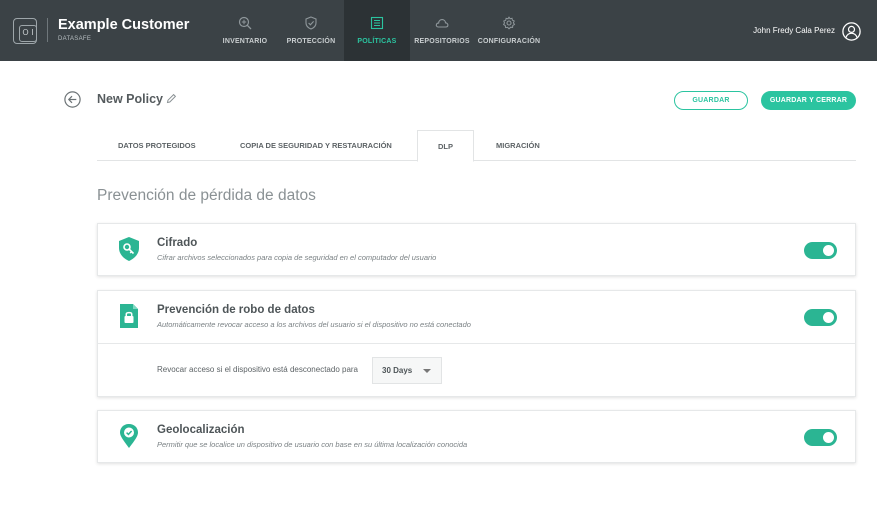  Describe the element at coordinates (316, 145) in the screenshot. I see `tab-copia-de-seguridad: COPIA DE SEGURIDAD Y RESTAURACIÓN` at that location.